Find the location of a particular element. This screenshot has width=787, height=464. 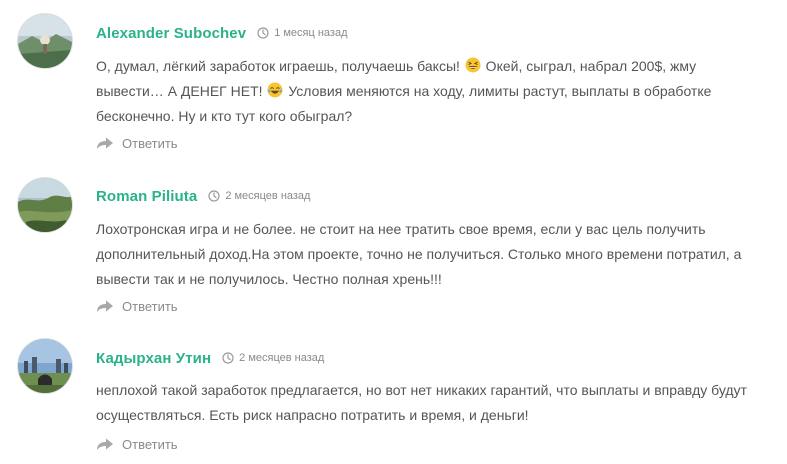

comment-time: 1 месяц назад is located at coordinates (311, 33).